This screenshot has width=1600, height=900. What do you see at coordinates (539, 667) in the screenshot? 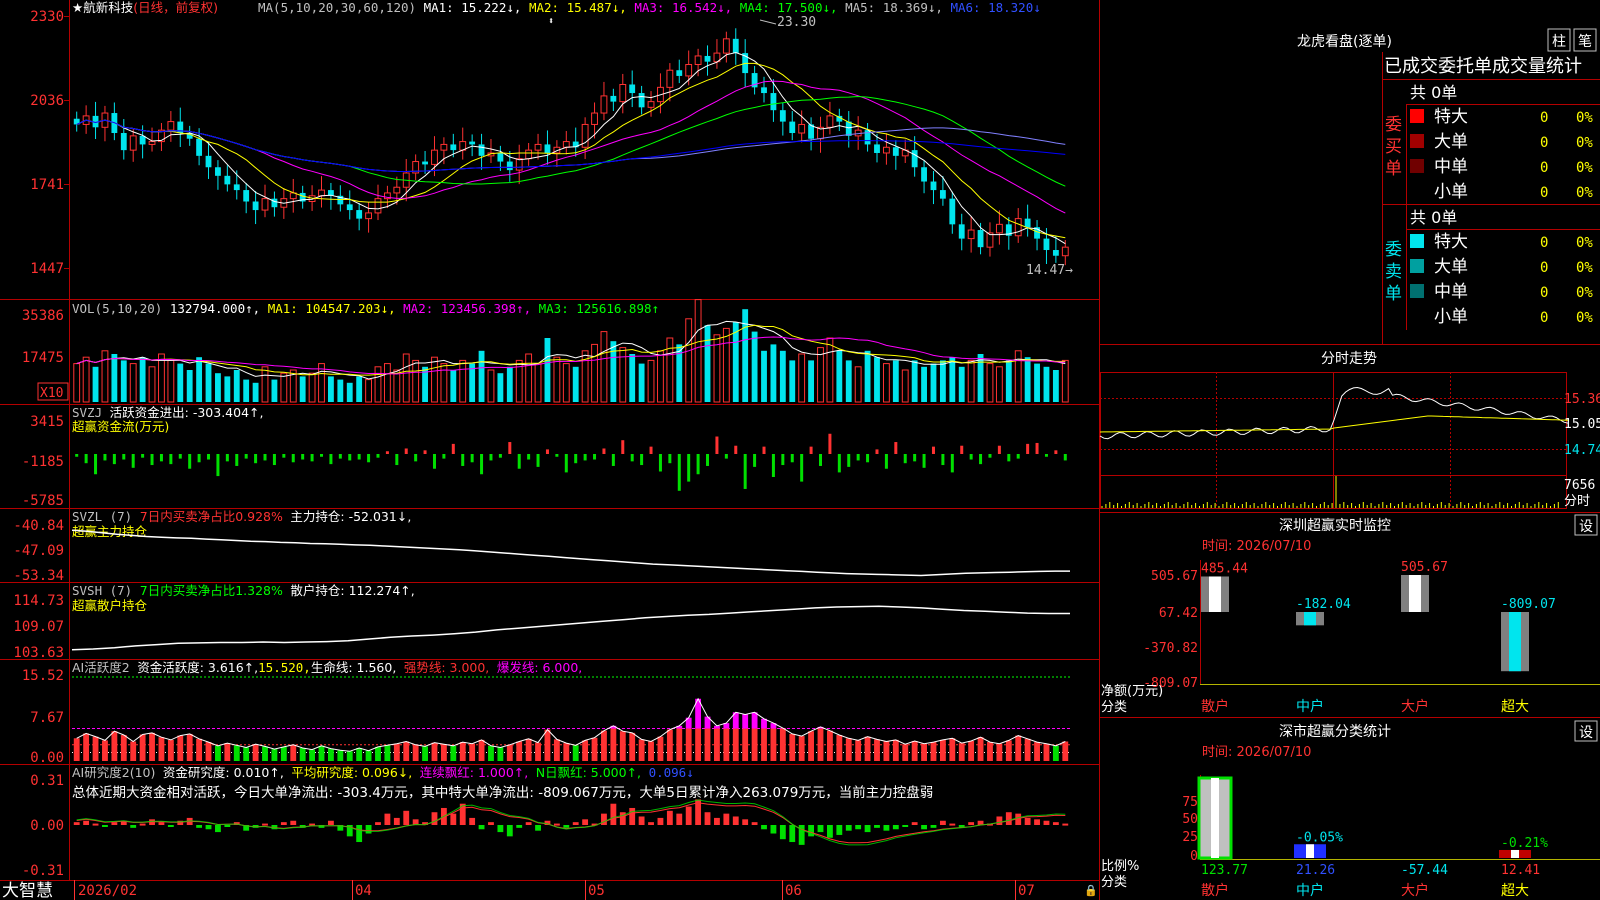
I see `ai1-v5: 爆发线: 6.000,` at bounding box center [539, 667].